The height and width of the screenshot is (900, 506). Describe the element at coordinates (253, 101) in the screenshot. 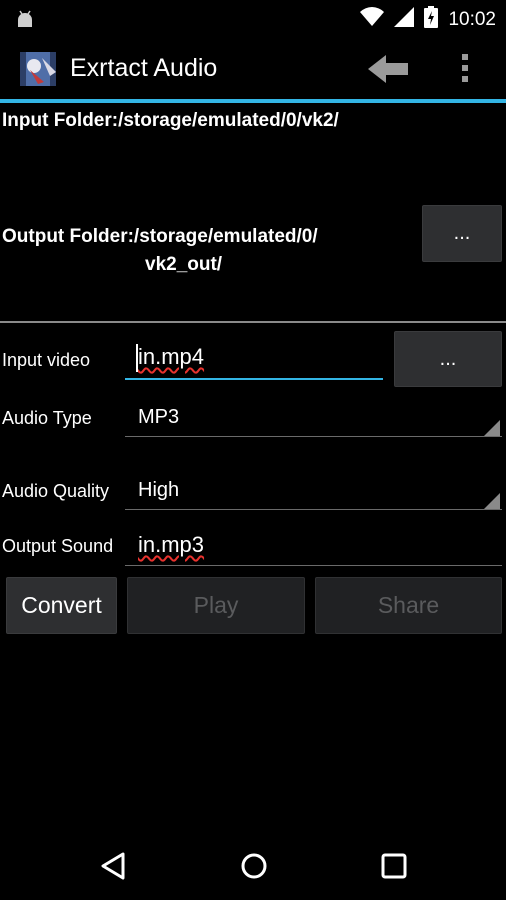

I see `action-bar-divider` at that location.